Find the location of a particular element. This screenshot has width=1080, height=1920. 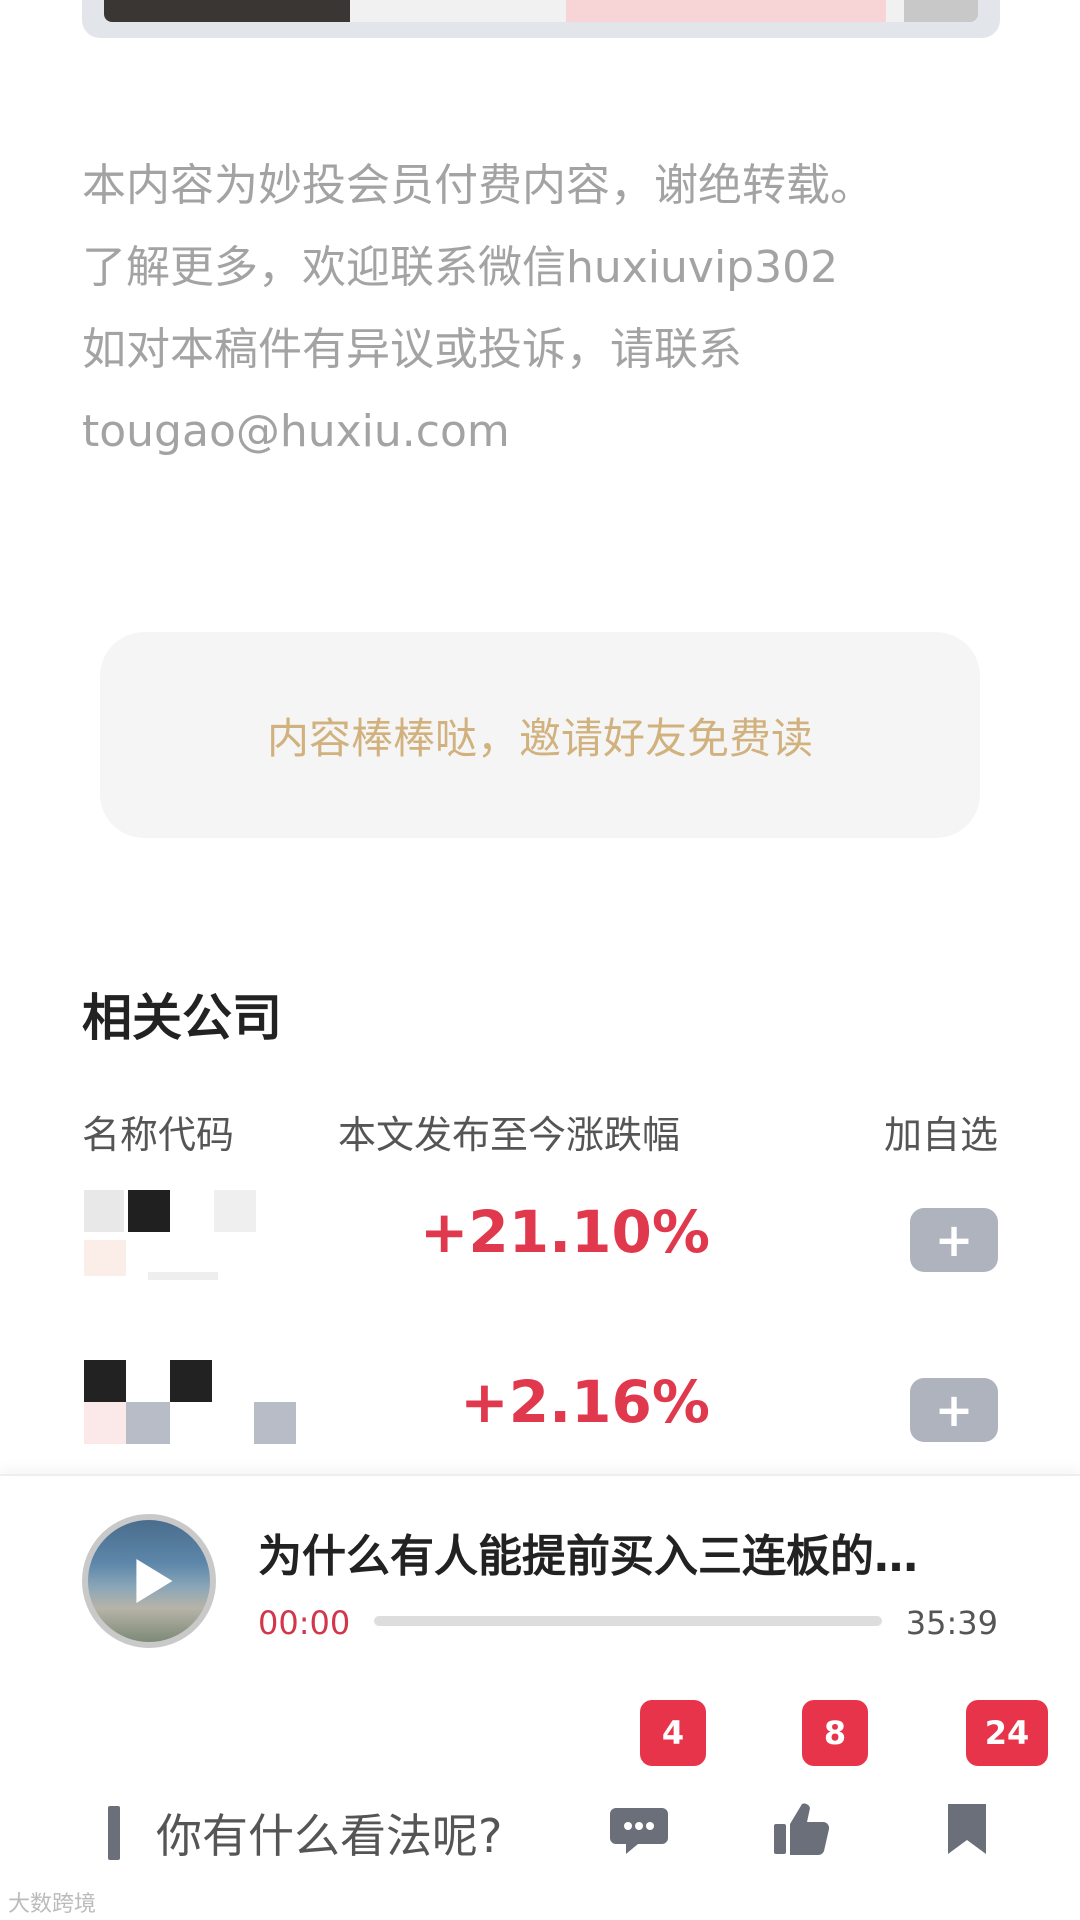

column-header-change: 本文发布至今涨跌幅 is located at coordinates (509, 1135).